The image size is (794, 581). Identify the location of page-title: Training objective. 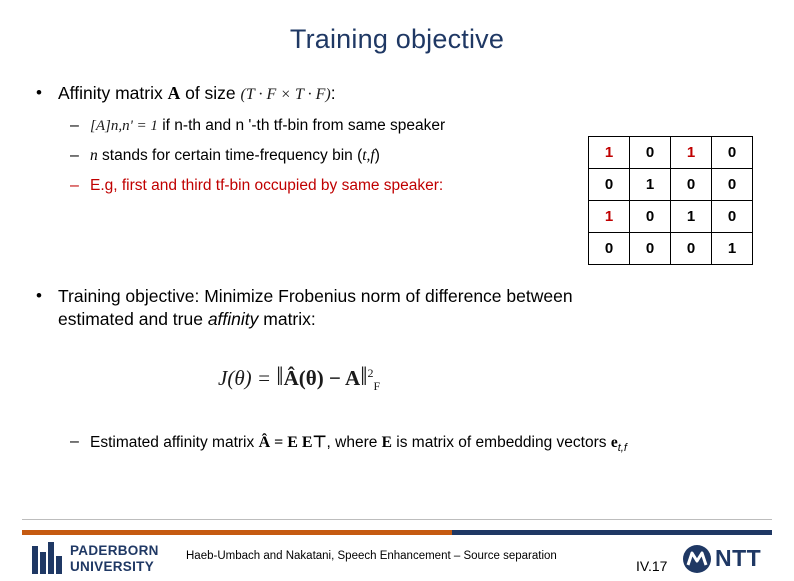
(397, 39).